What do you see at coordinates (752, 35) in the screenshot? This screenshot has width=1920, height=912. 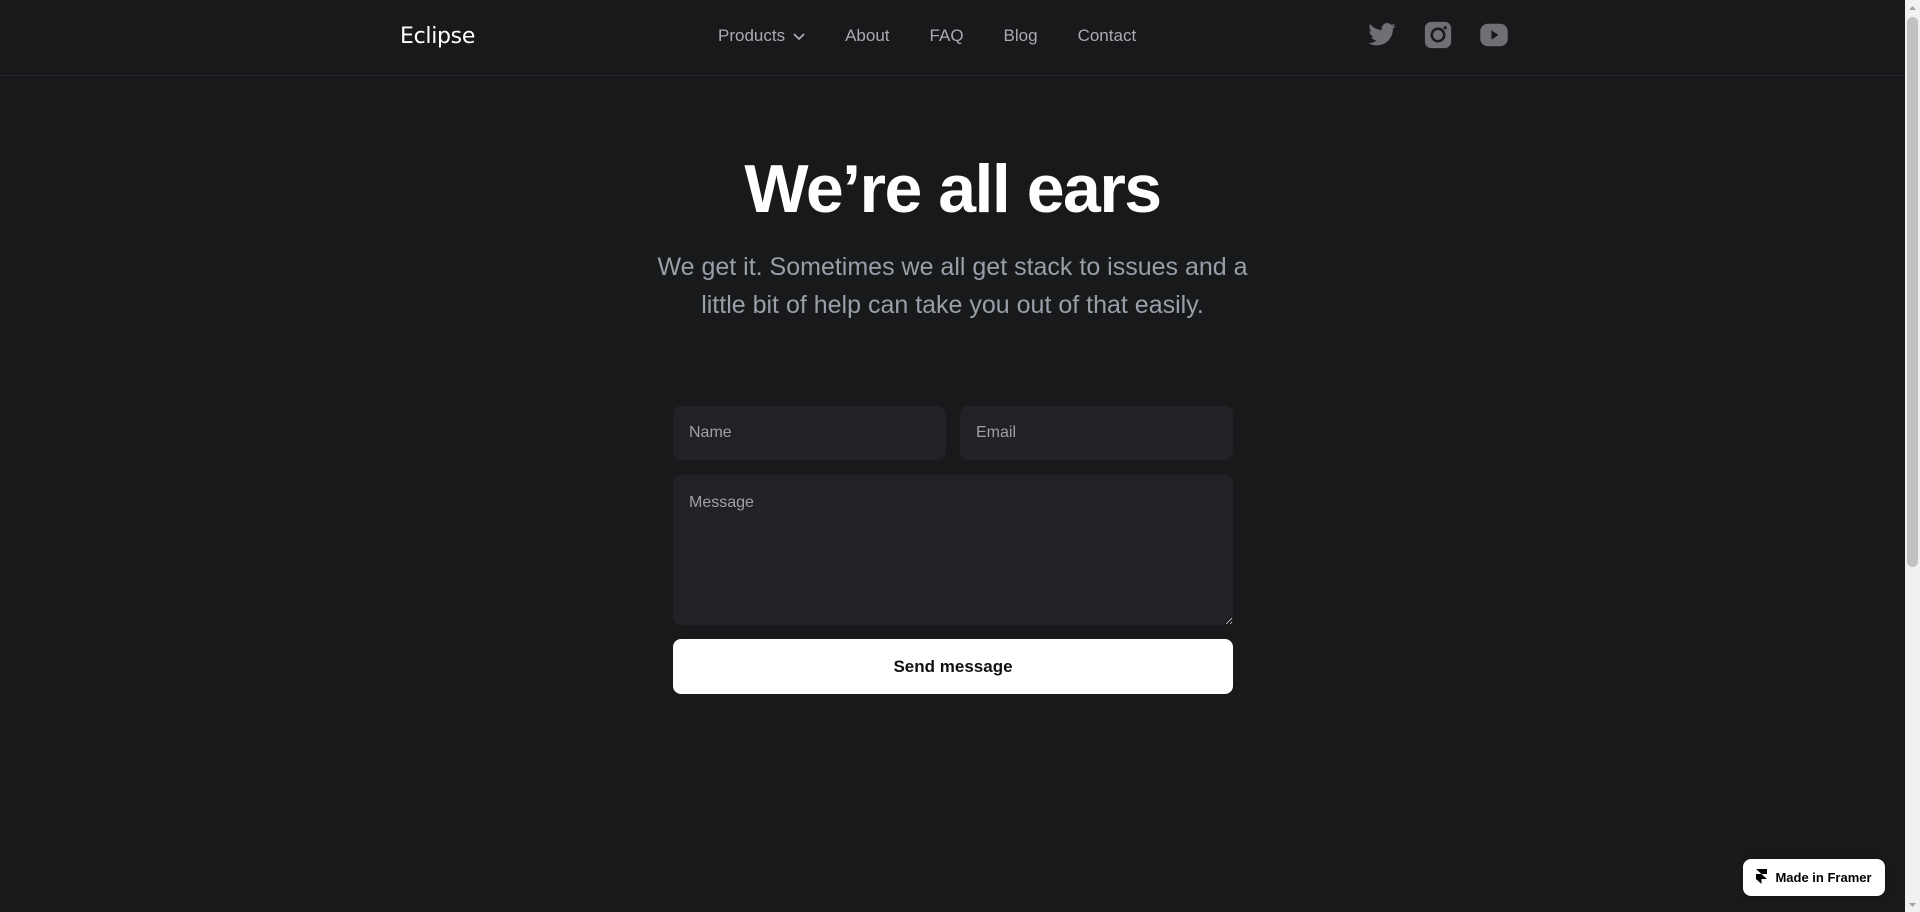 I see `nav-item-label: Products` at bounding box center [752, 35].